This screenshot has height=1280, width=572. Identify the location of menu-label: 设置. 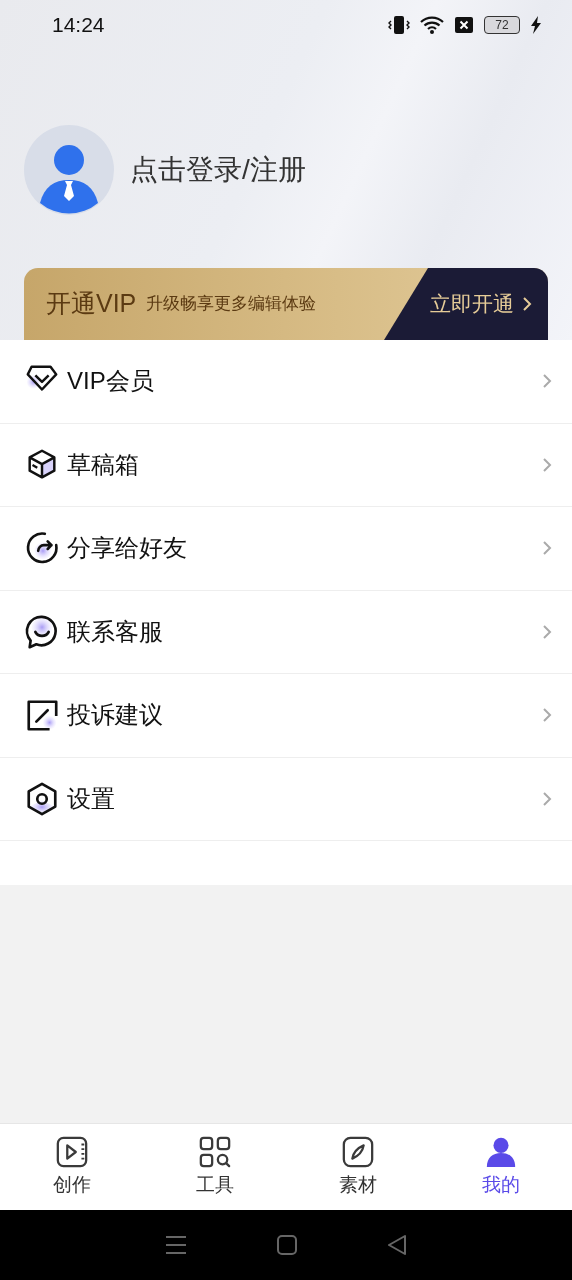
(91, 798).